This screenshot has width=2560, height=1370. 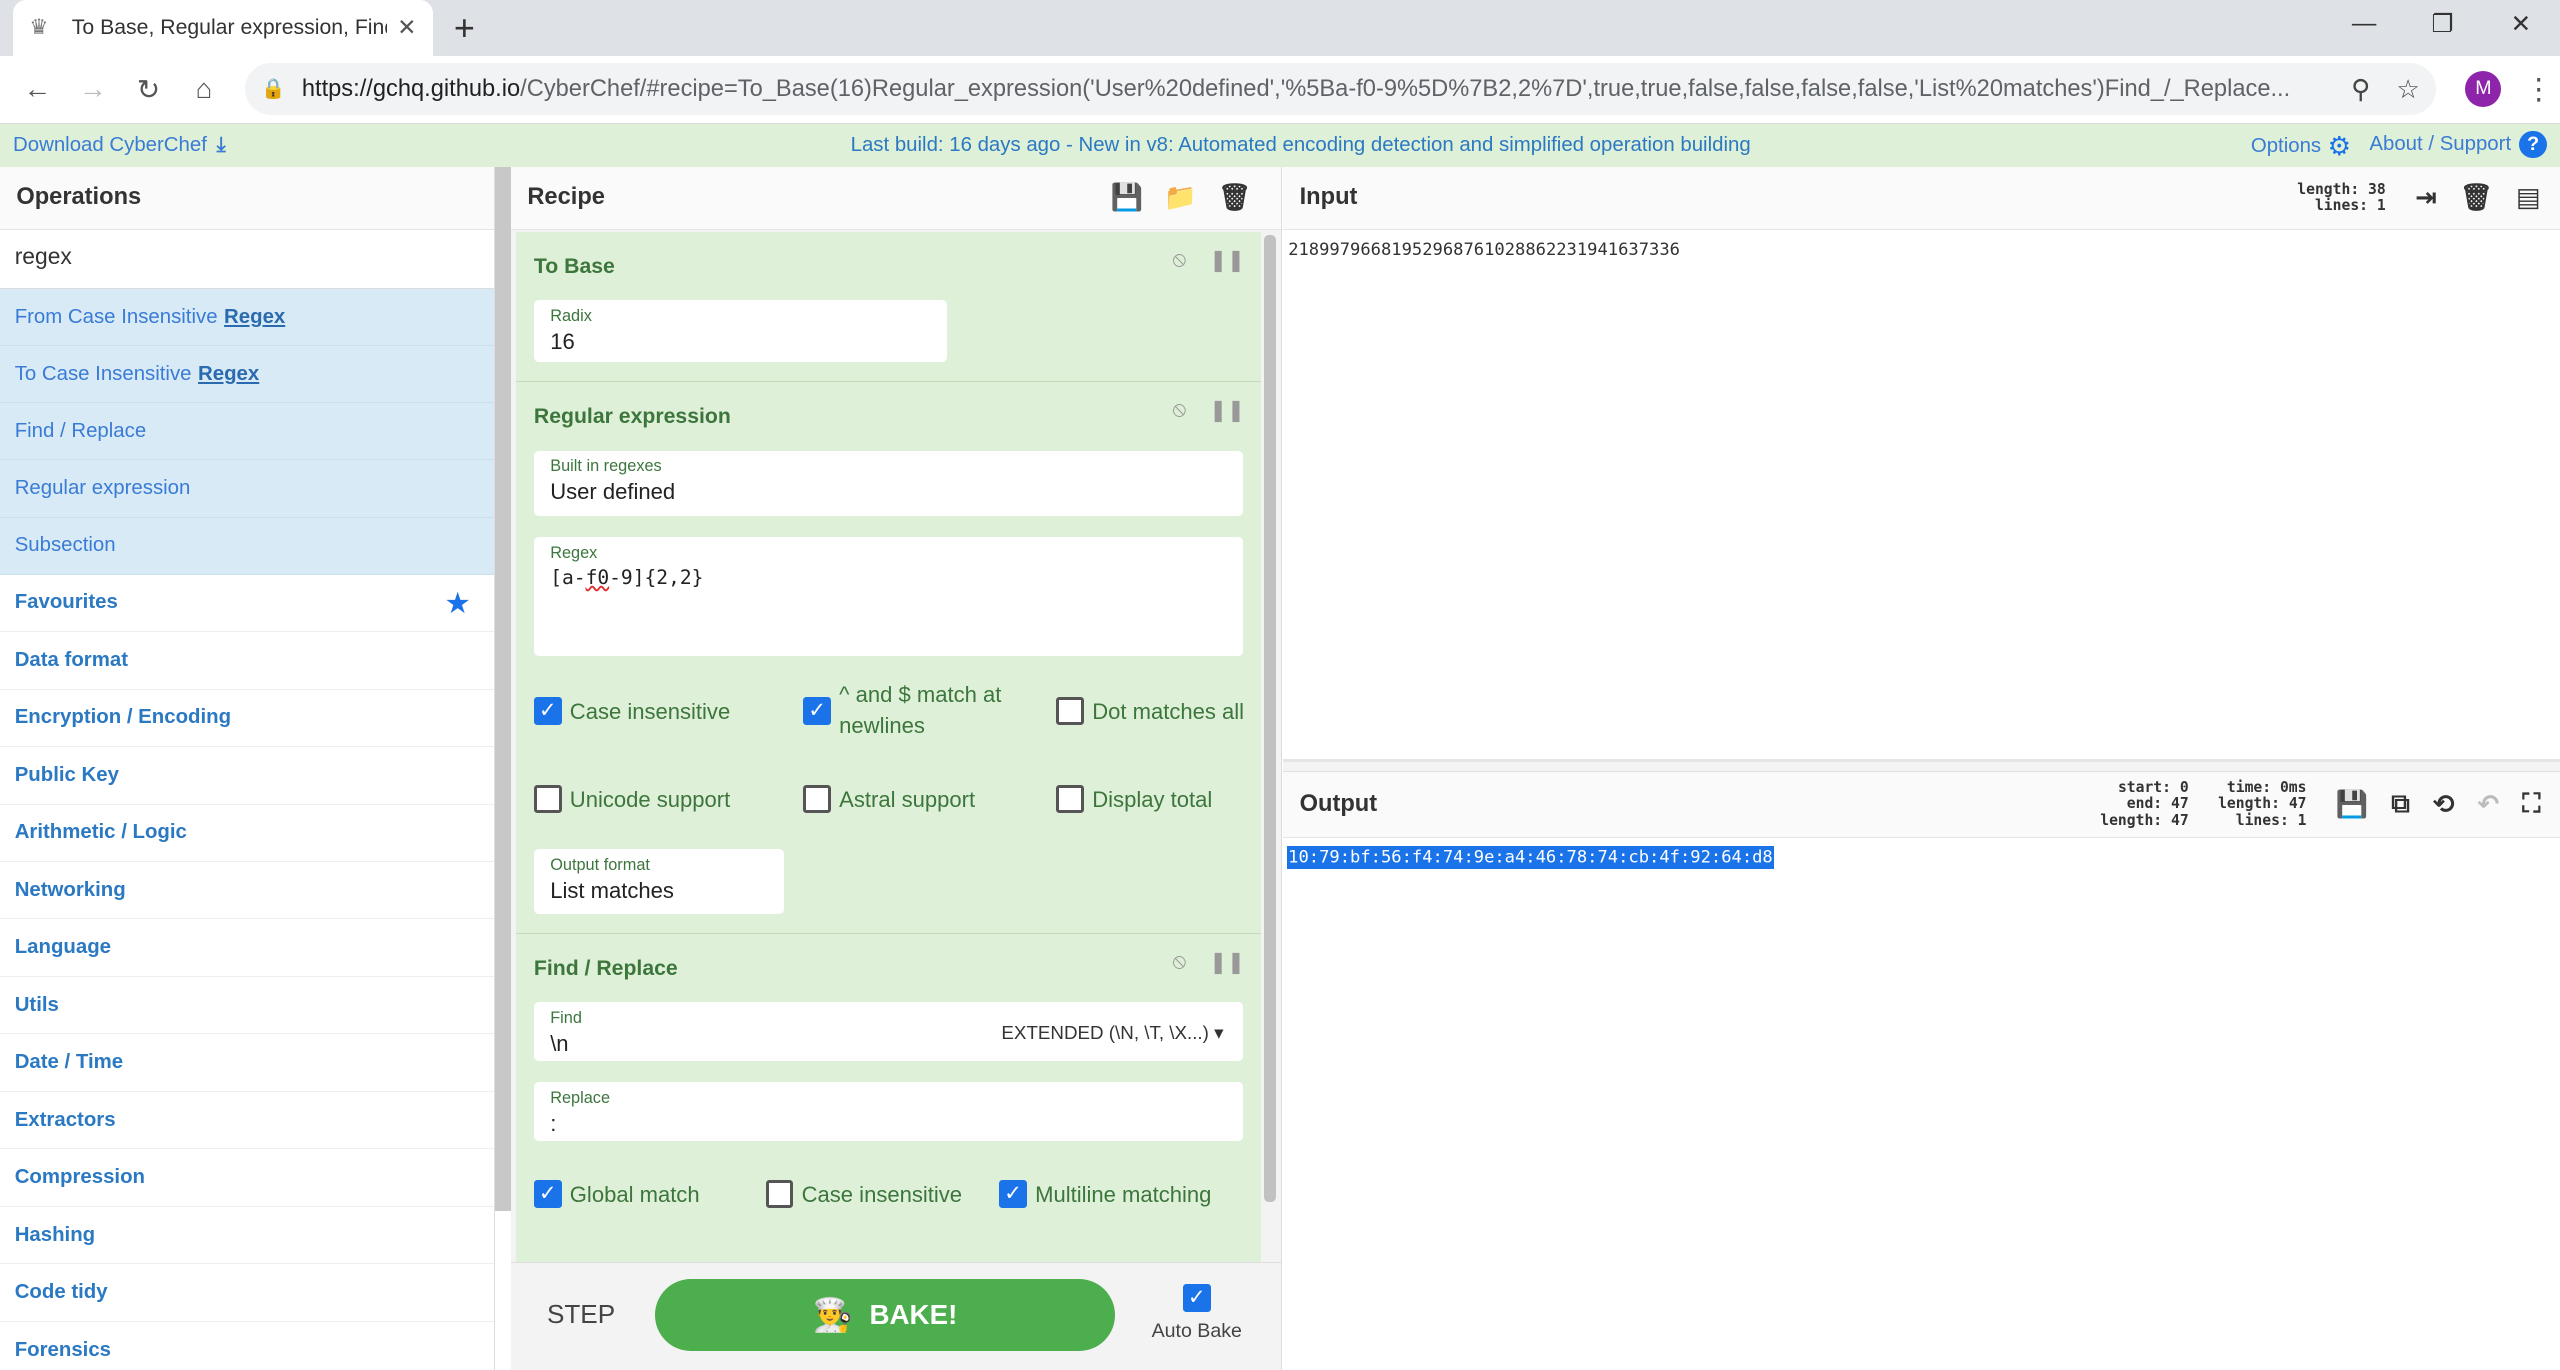 I want to click on search-result-item: To Case Insensitive Regex, so click(x=247, y=375).